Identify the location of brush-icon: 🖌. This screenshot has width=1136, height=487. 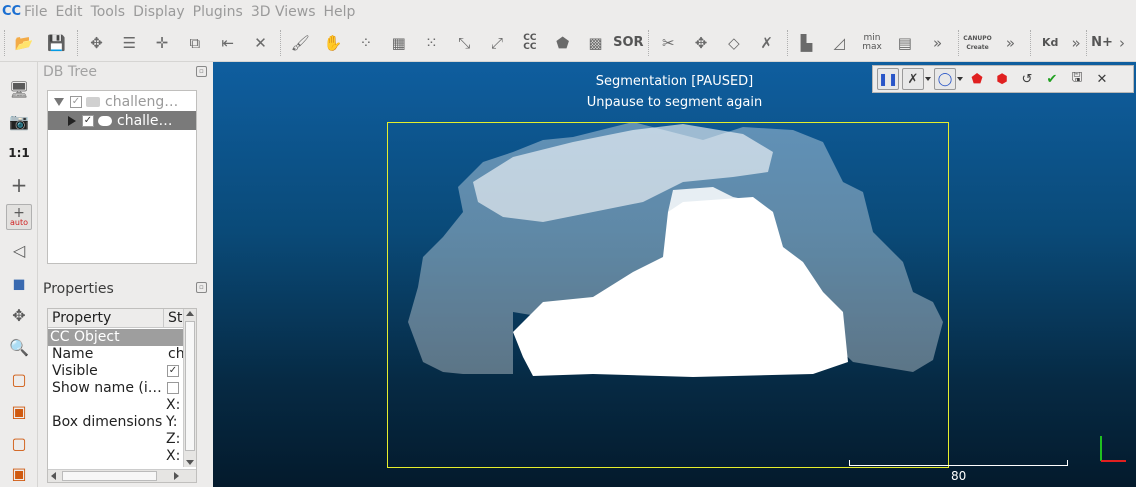
(300, 43).